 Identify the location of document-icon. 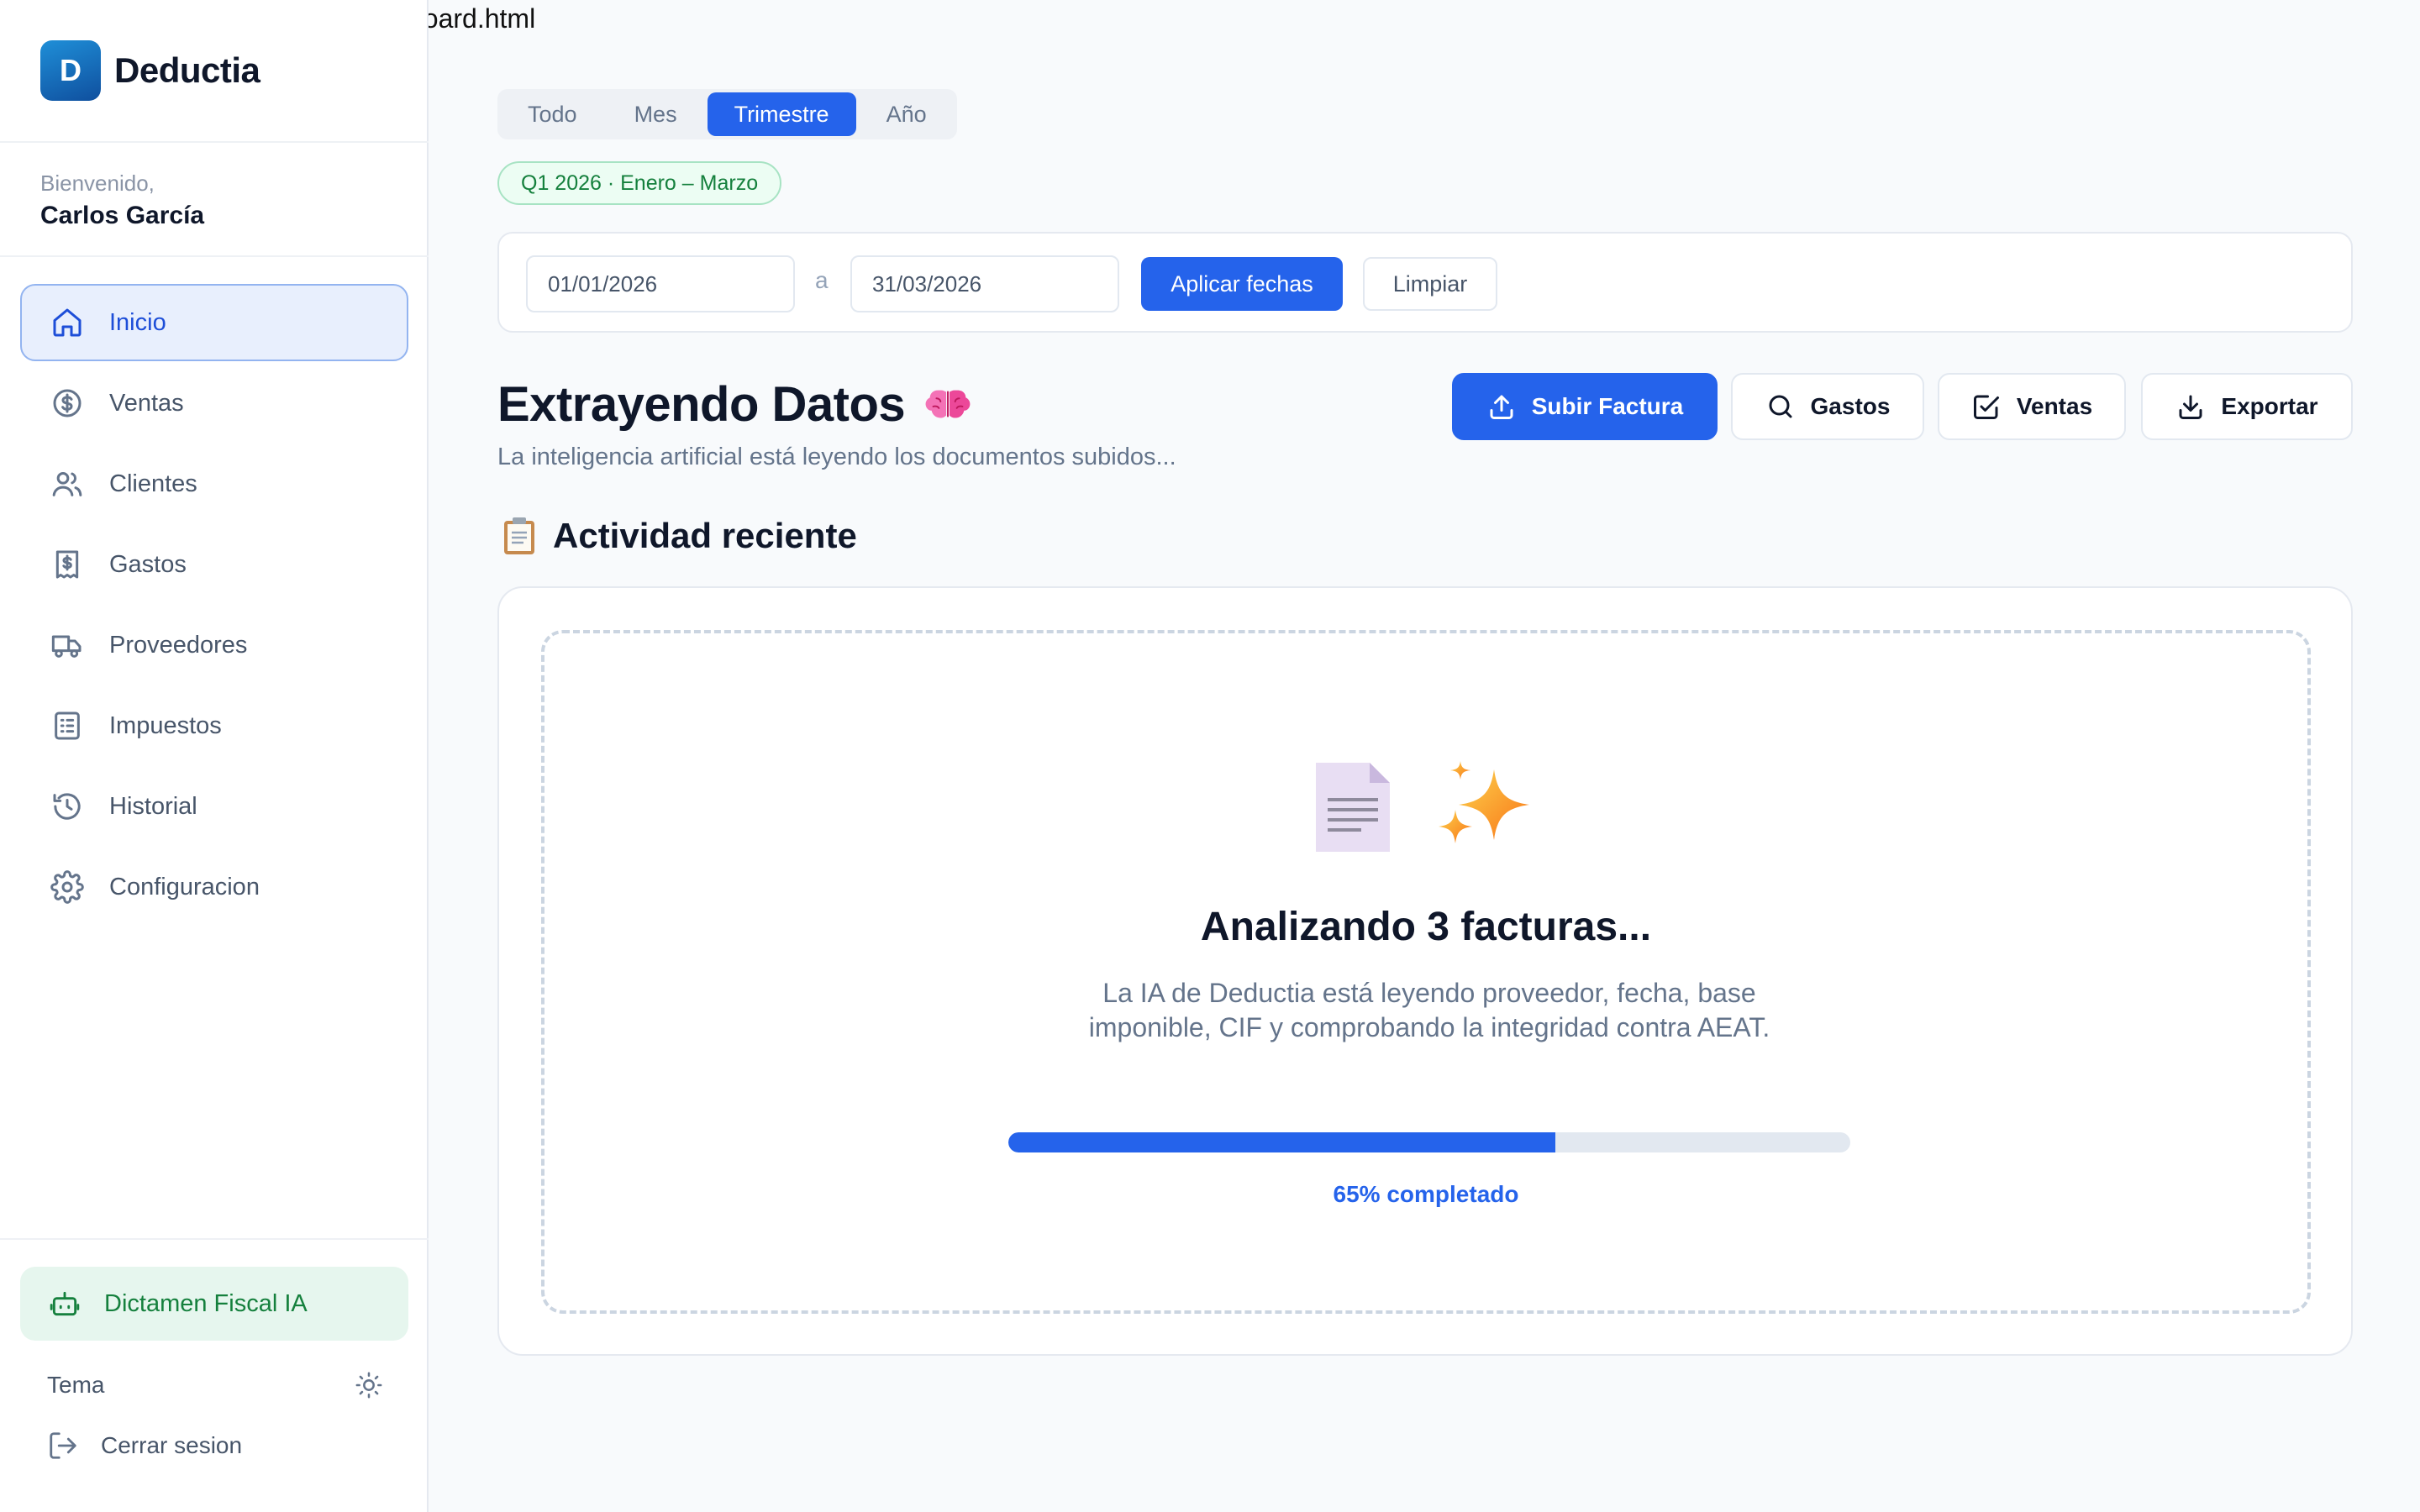
(1353, 807).